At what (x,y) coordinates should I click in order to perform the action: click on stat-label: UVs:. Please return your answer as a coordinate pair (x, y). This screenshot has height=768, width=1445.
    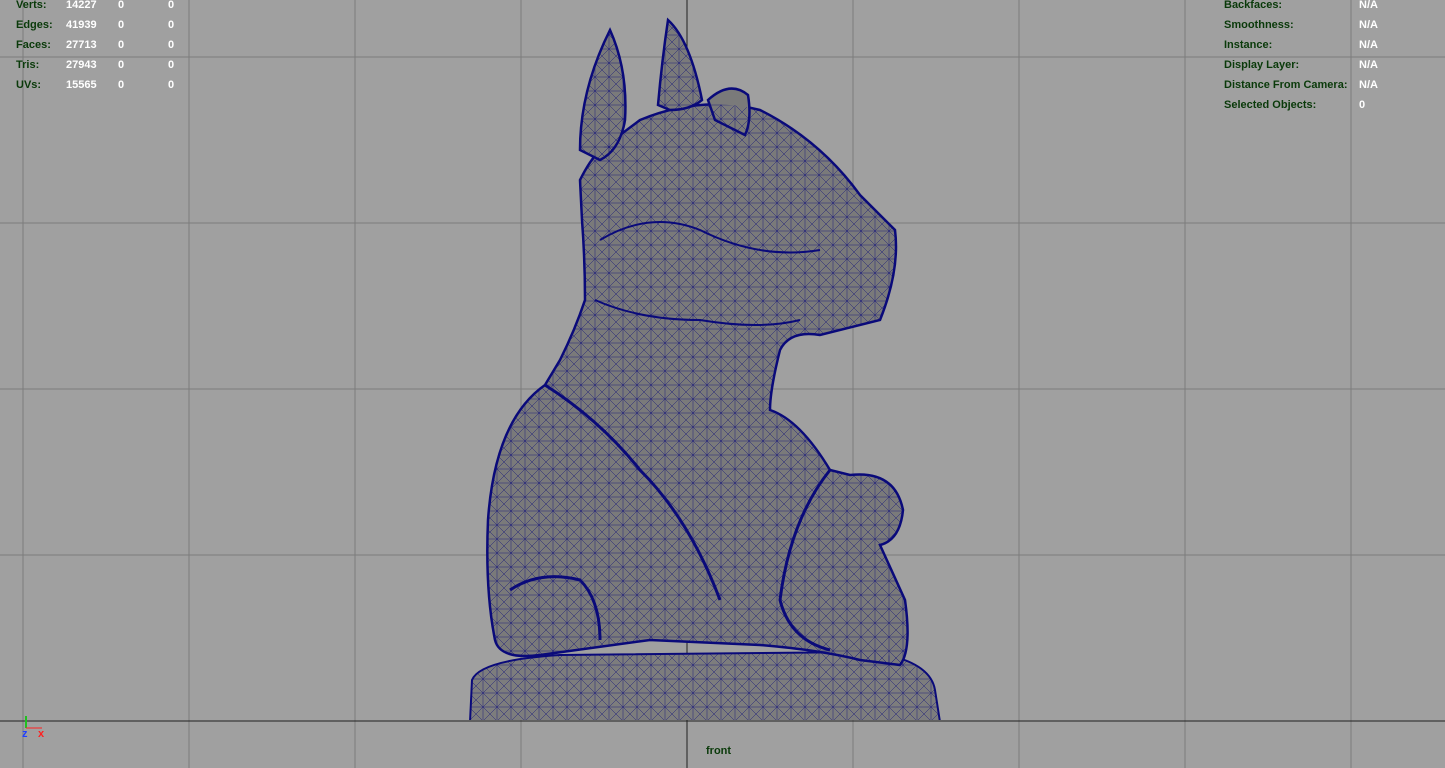
    Looking at the image, I should click on (29, 85).